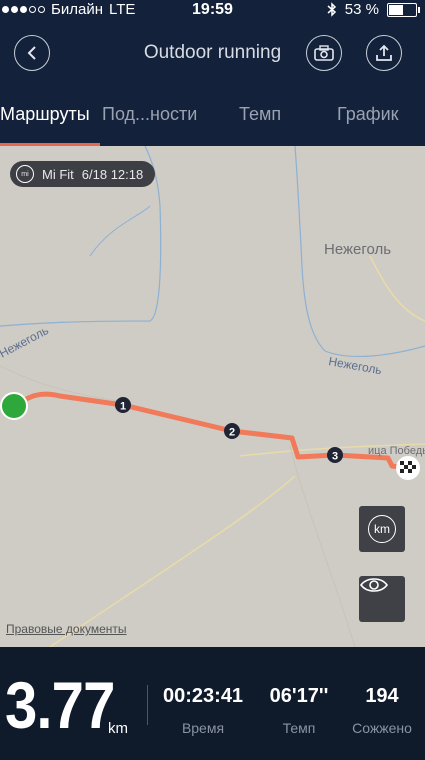 This screenshot has height=760, width=425. Describe the element at coordinates (123, 407) in the screenshot. I see `km-marker-1-label: 1` at that location.